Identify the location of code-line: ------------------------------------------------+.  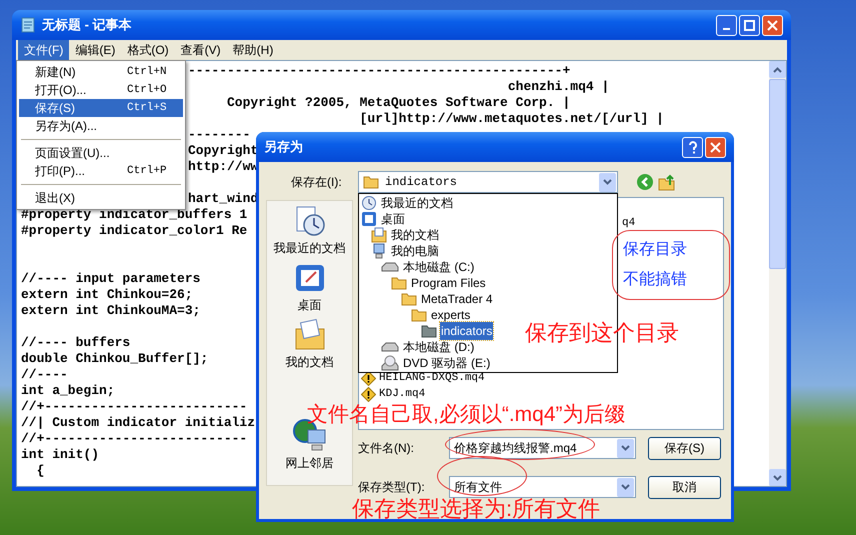
(379, 71).